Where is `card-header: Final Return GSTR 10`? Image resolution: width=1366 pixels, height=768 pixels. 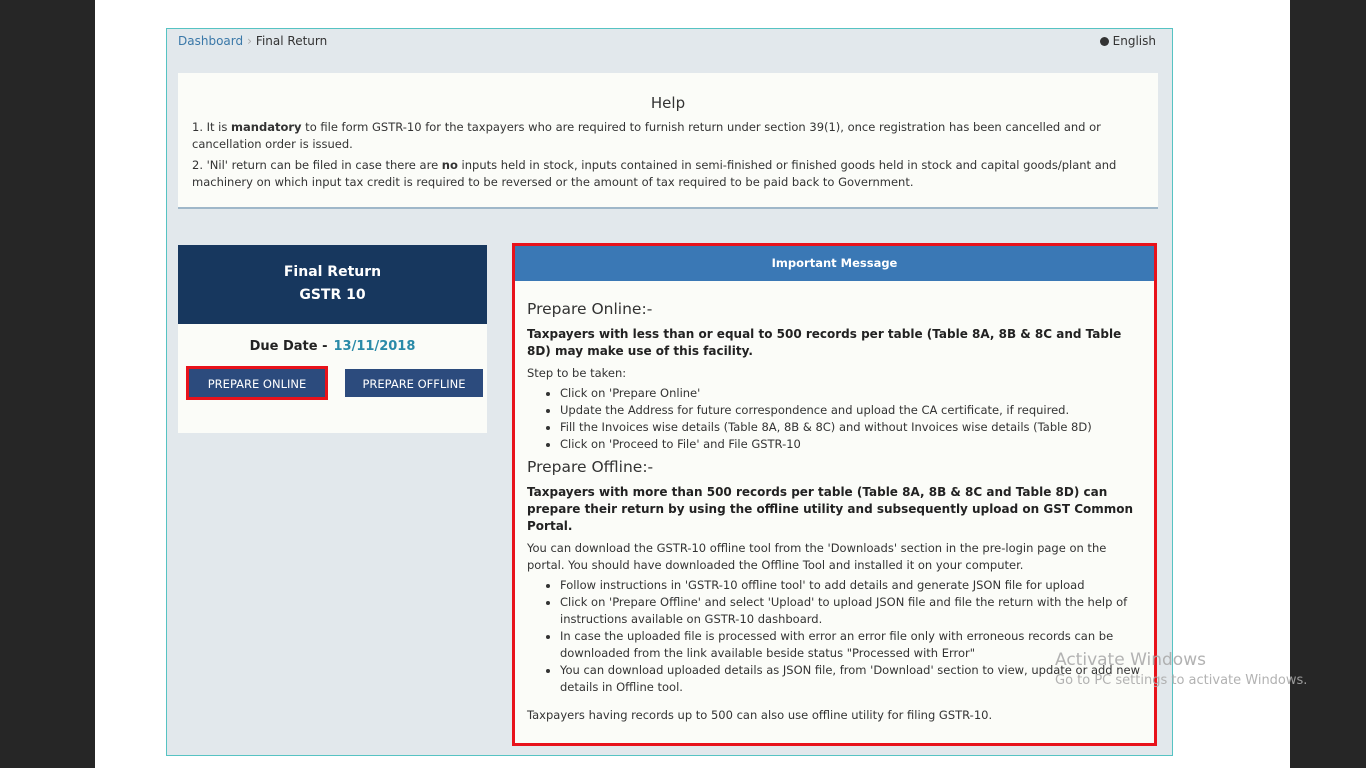 card-header: Final Return GSTR 10 is located at coordinates (332, 284).